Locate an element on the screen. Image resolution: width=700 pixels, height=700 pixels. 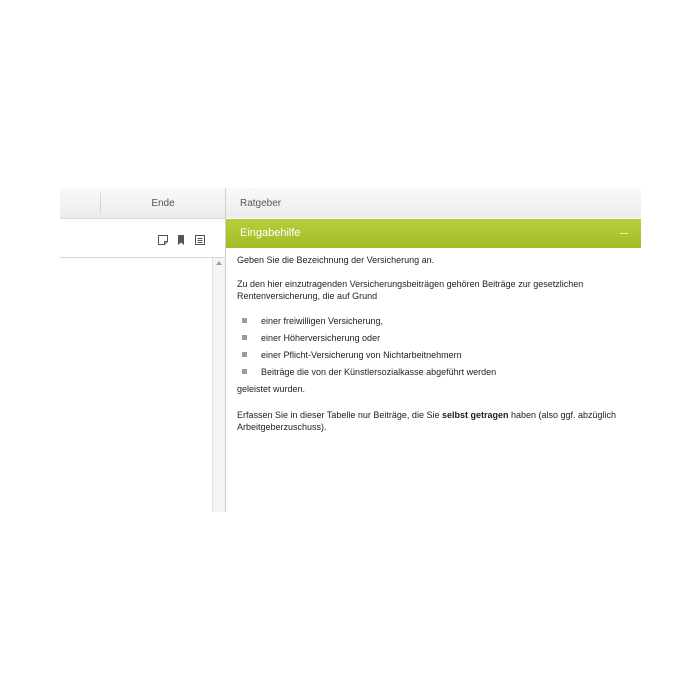
list-item: einer freiwilligen Versicherung, is located at coordinates (434, 323).